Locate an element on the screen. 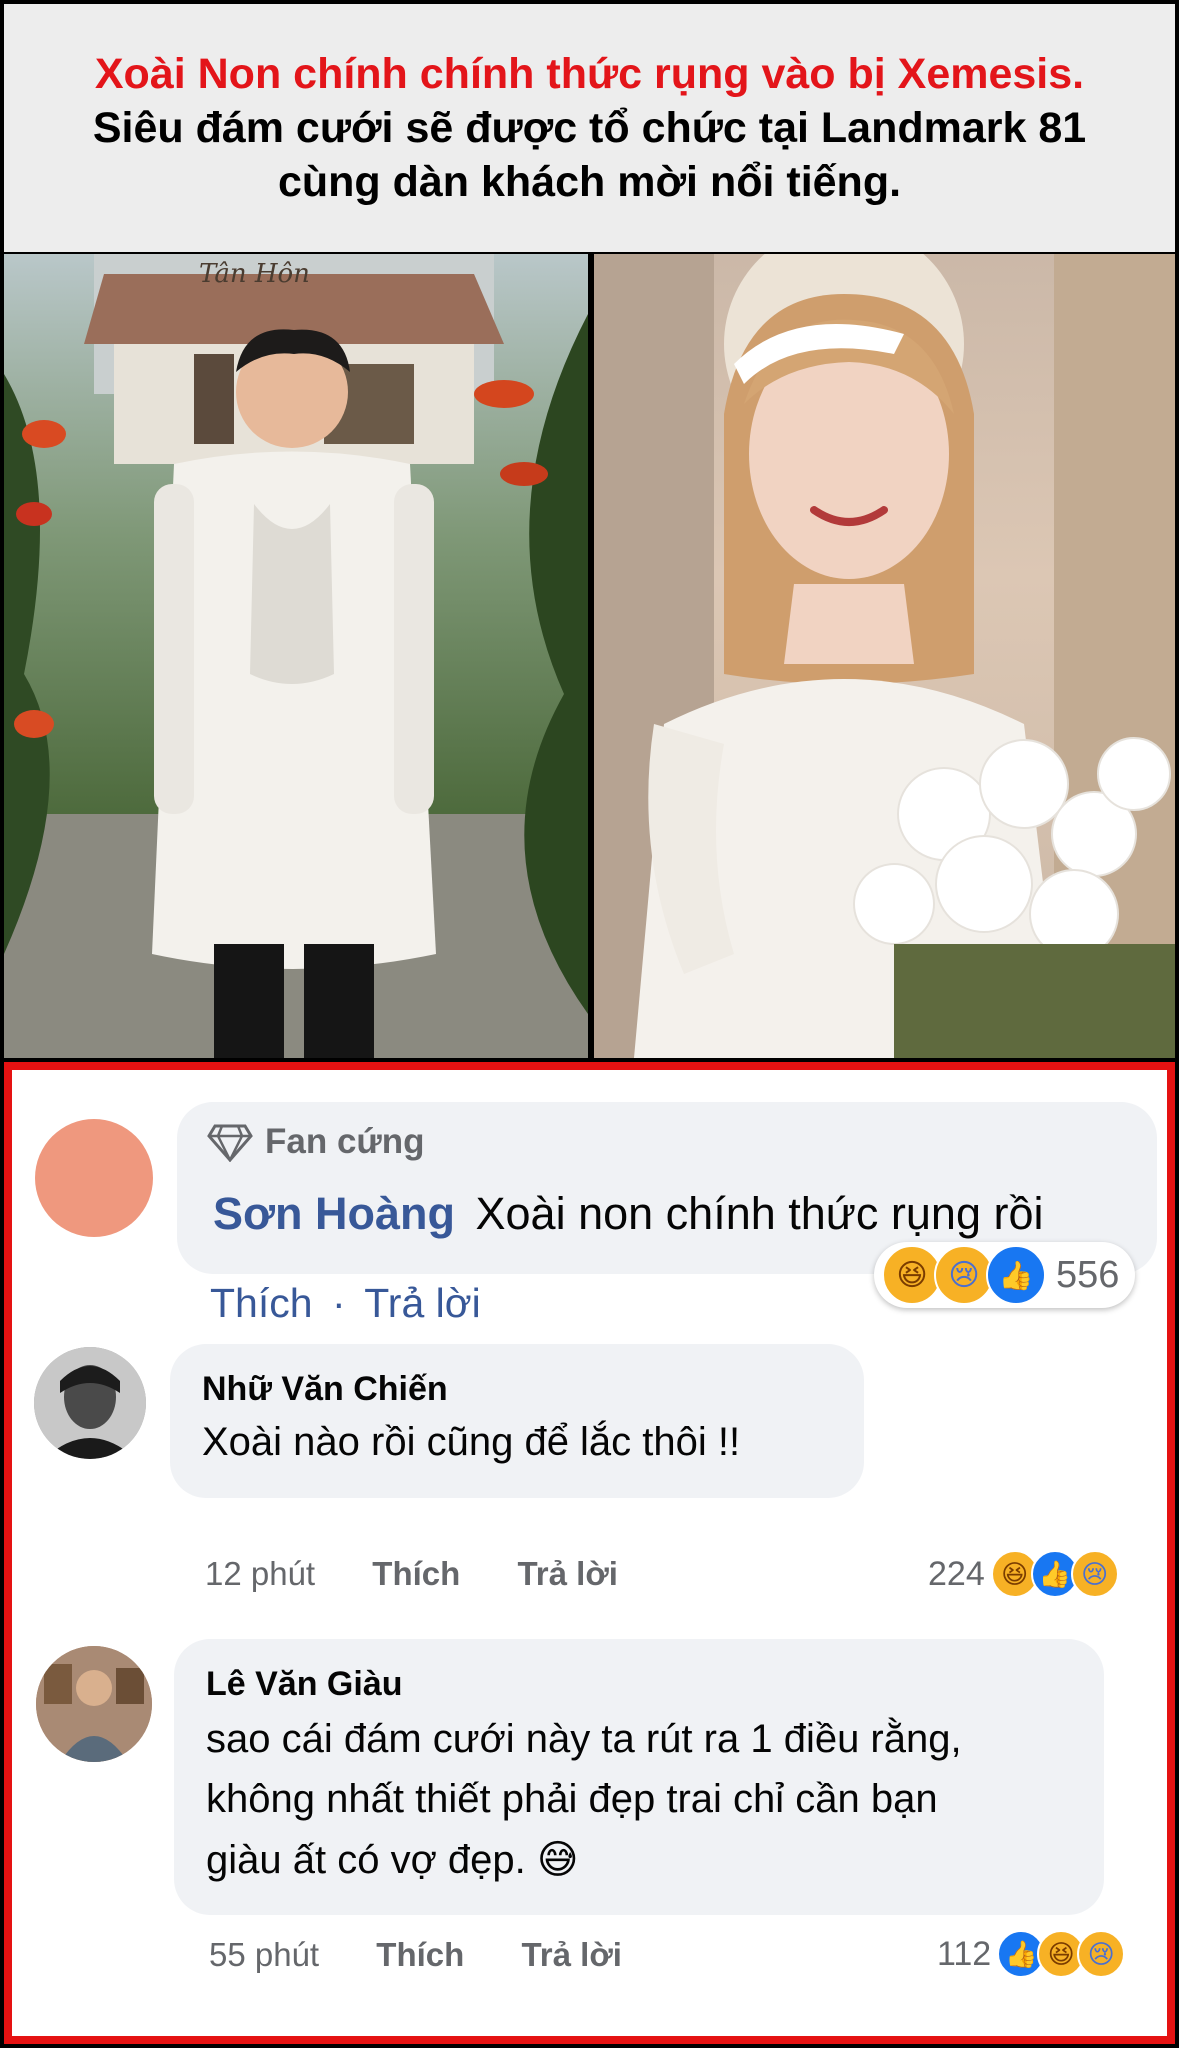  fan-badge: Fan cứng is located at coordinates (316, 1142).